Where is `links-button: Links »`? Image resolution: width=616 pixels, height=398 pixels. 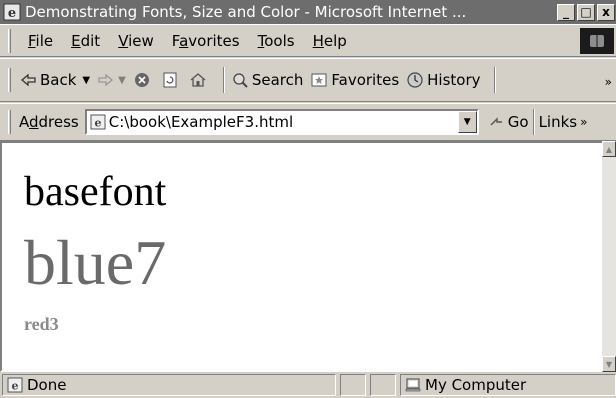
links-button: Links » is located at coordinates (563, 122).